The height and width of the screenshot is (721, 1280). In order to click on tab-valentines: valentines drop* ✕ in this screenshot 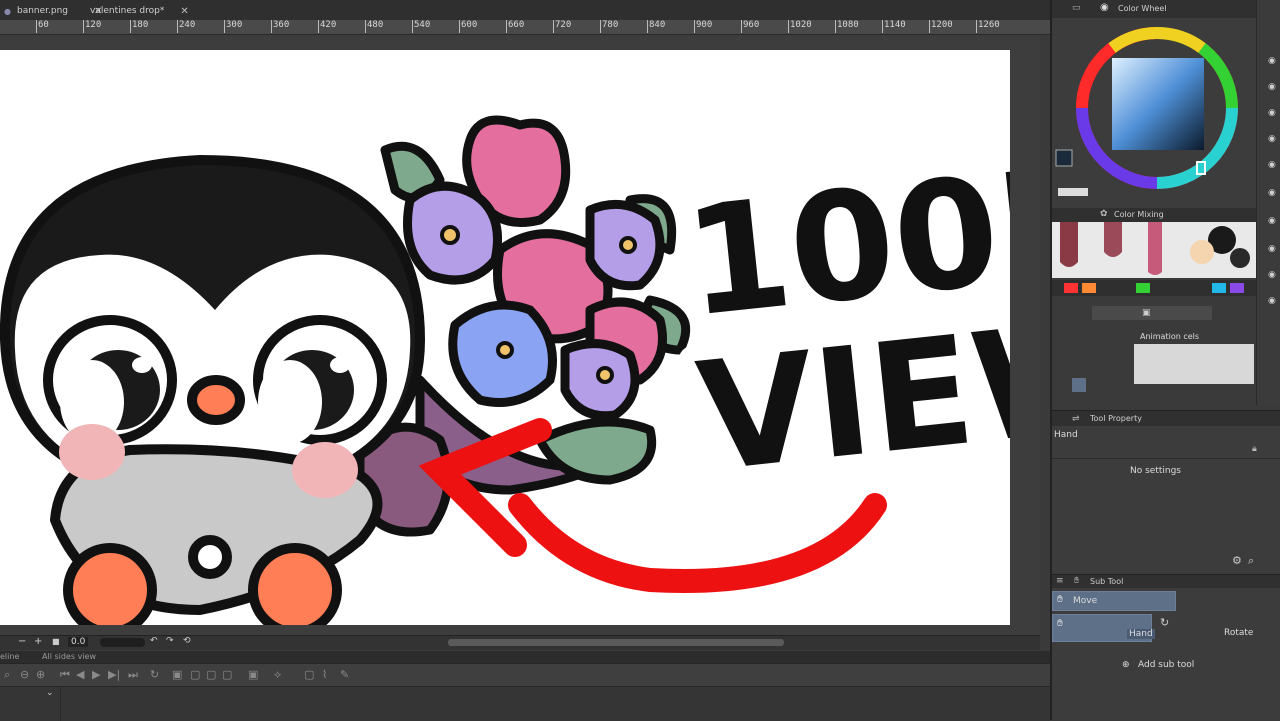, I will do `click(139, 11)`.